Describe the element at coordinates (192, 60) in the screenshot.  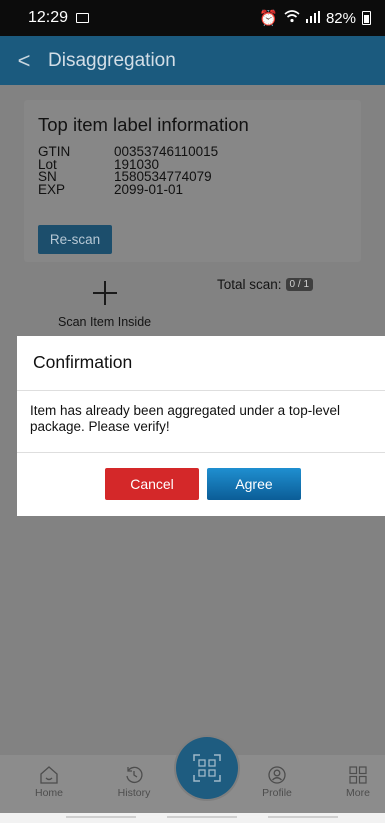
I see `app-header: < Disaggregation` at that location.